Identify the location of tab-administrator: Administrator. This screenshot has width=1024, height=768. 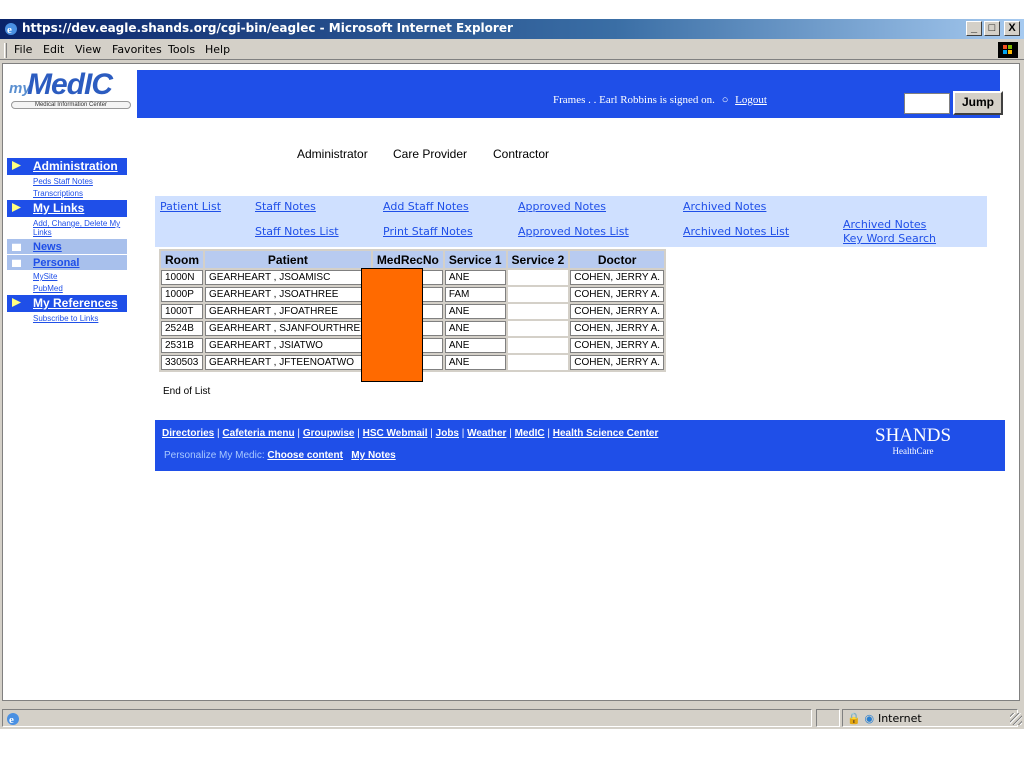
(336, 154).